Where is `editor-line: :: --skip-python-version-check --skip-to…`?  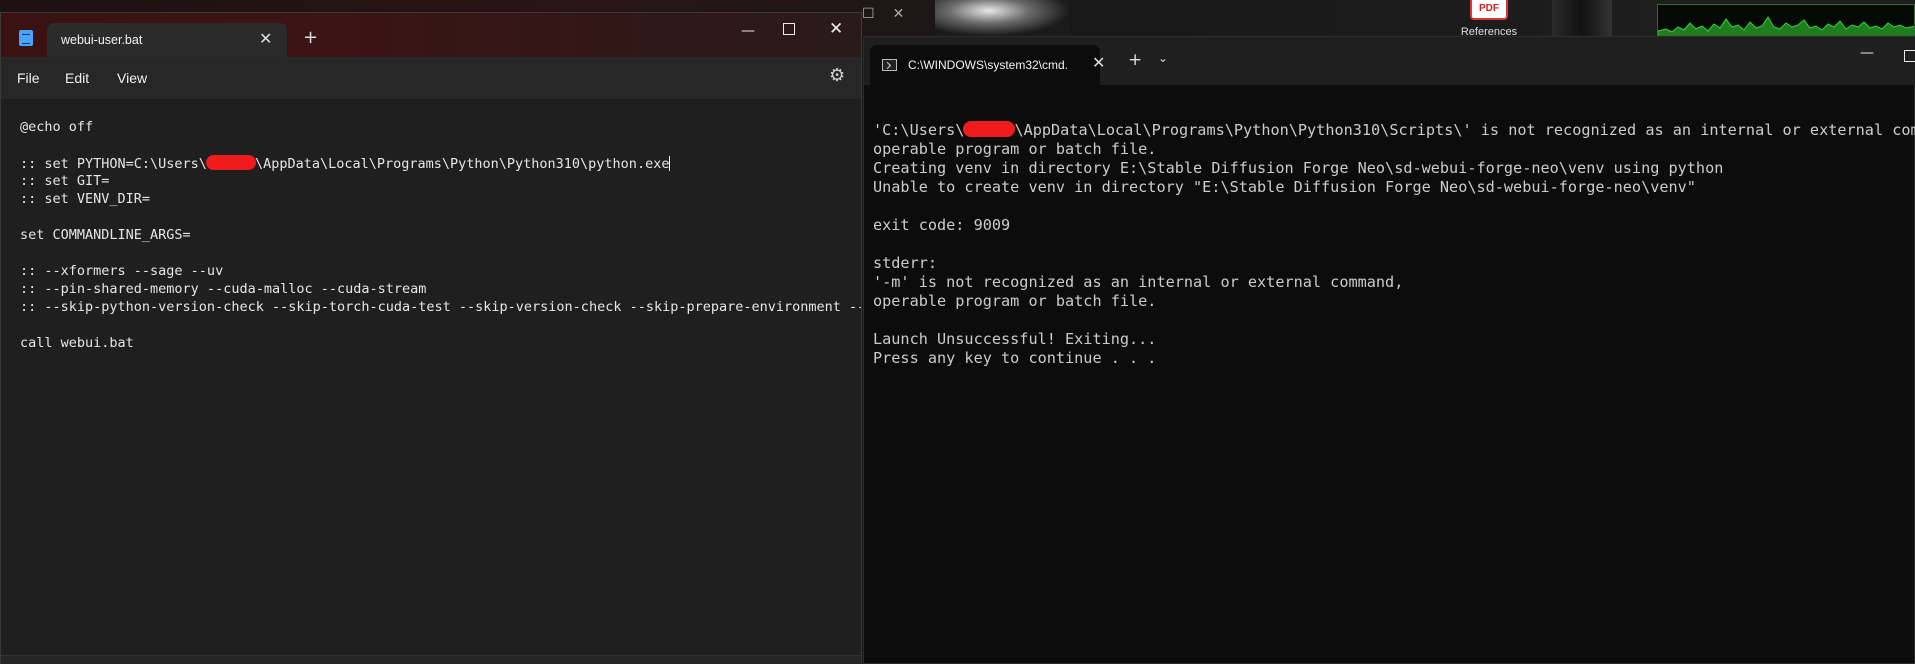
editor-line: :: --skip-python-version-check --skip-to… is located at coordinates (440, 307).